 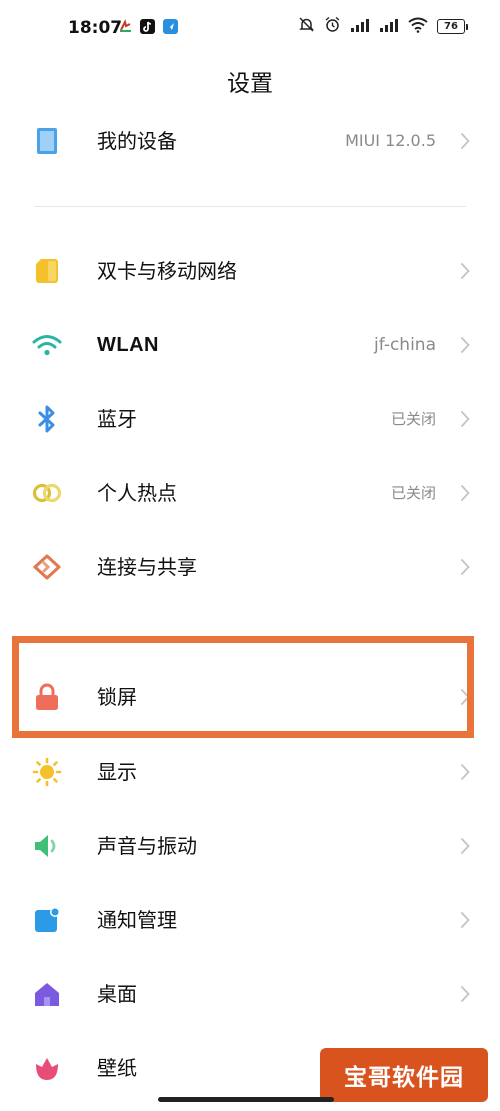 I want to click on settings-item-label: 我的设备, so click(x=137, y=141).